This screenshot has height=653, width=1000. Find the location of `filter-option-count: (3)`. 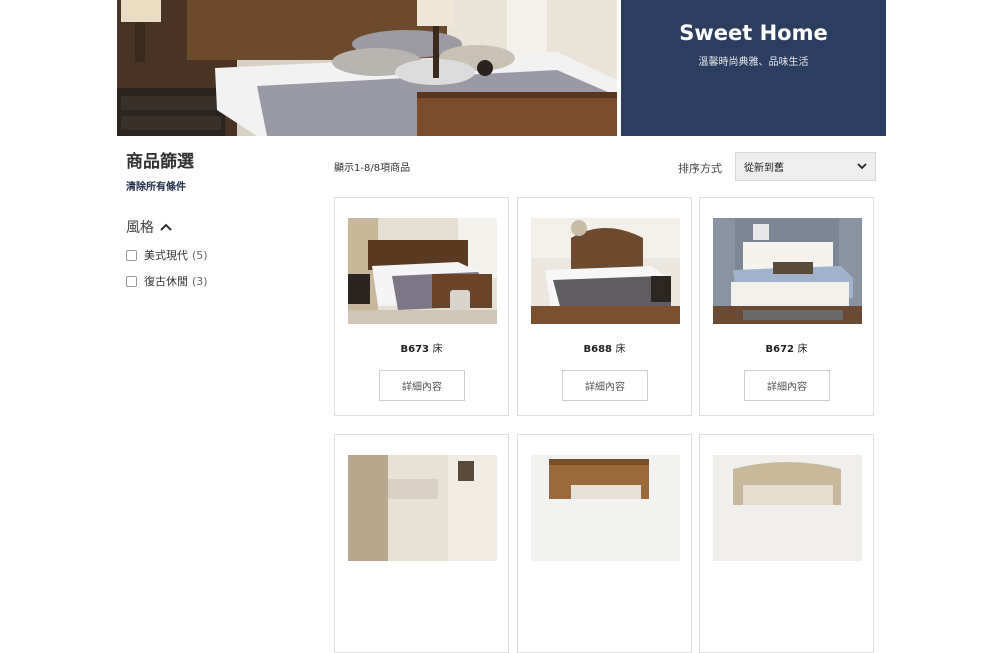

filter-option-count: (3) is located at coordinates (200, 281).